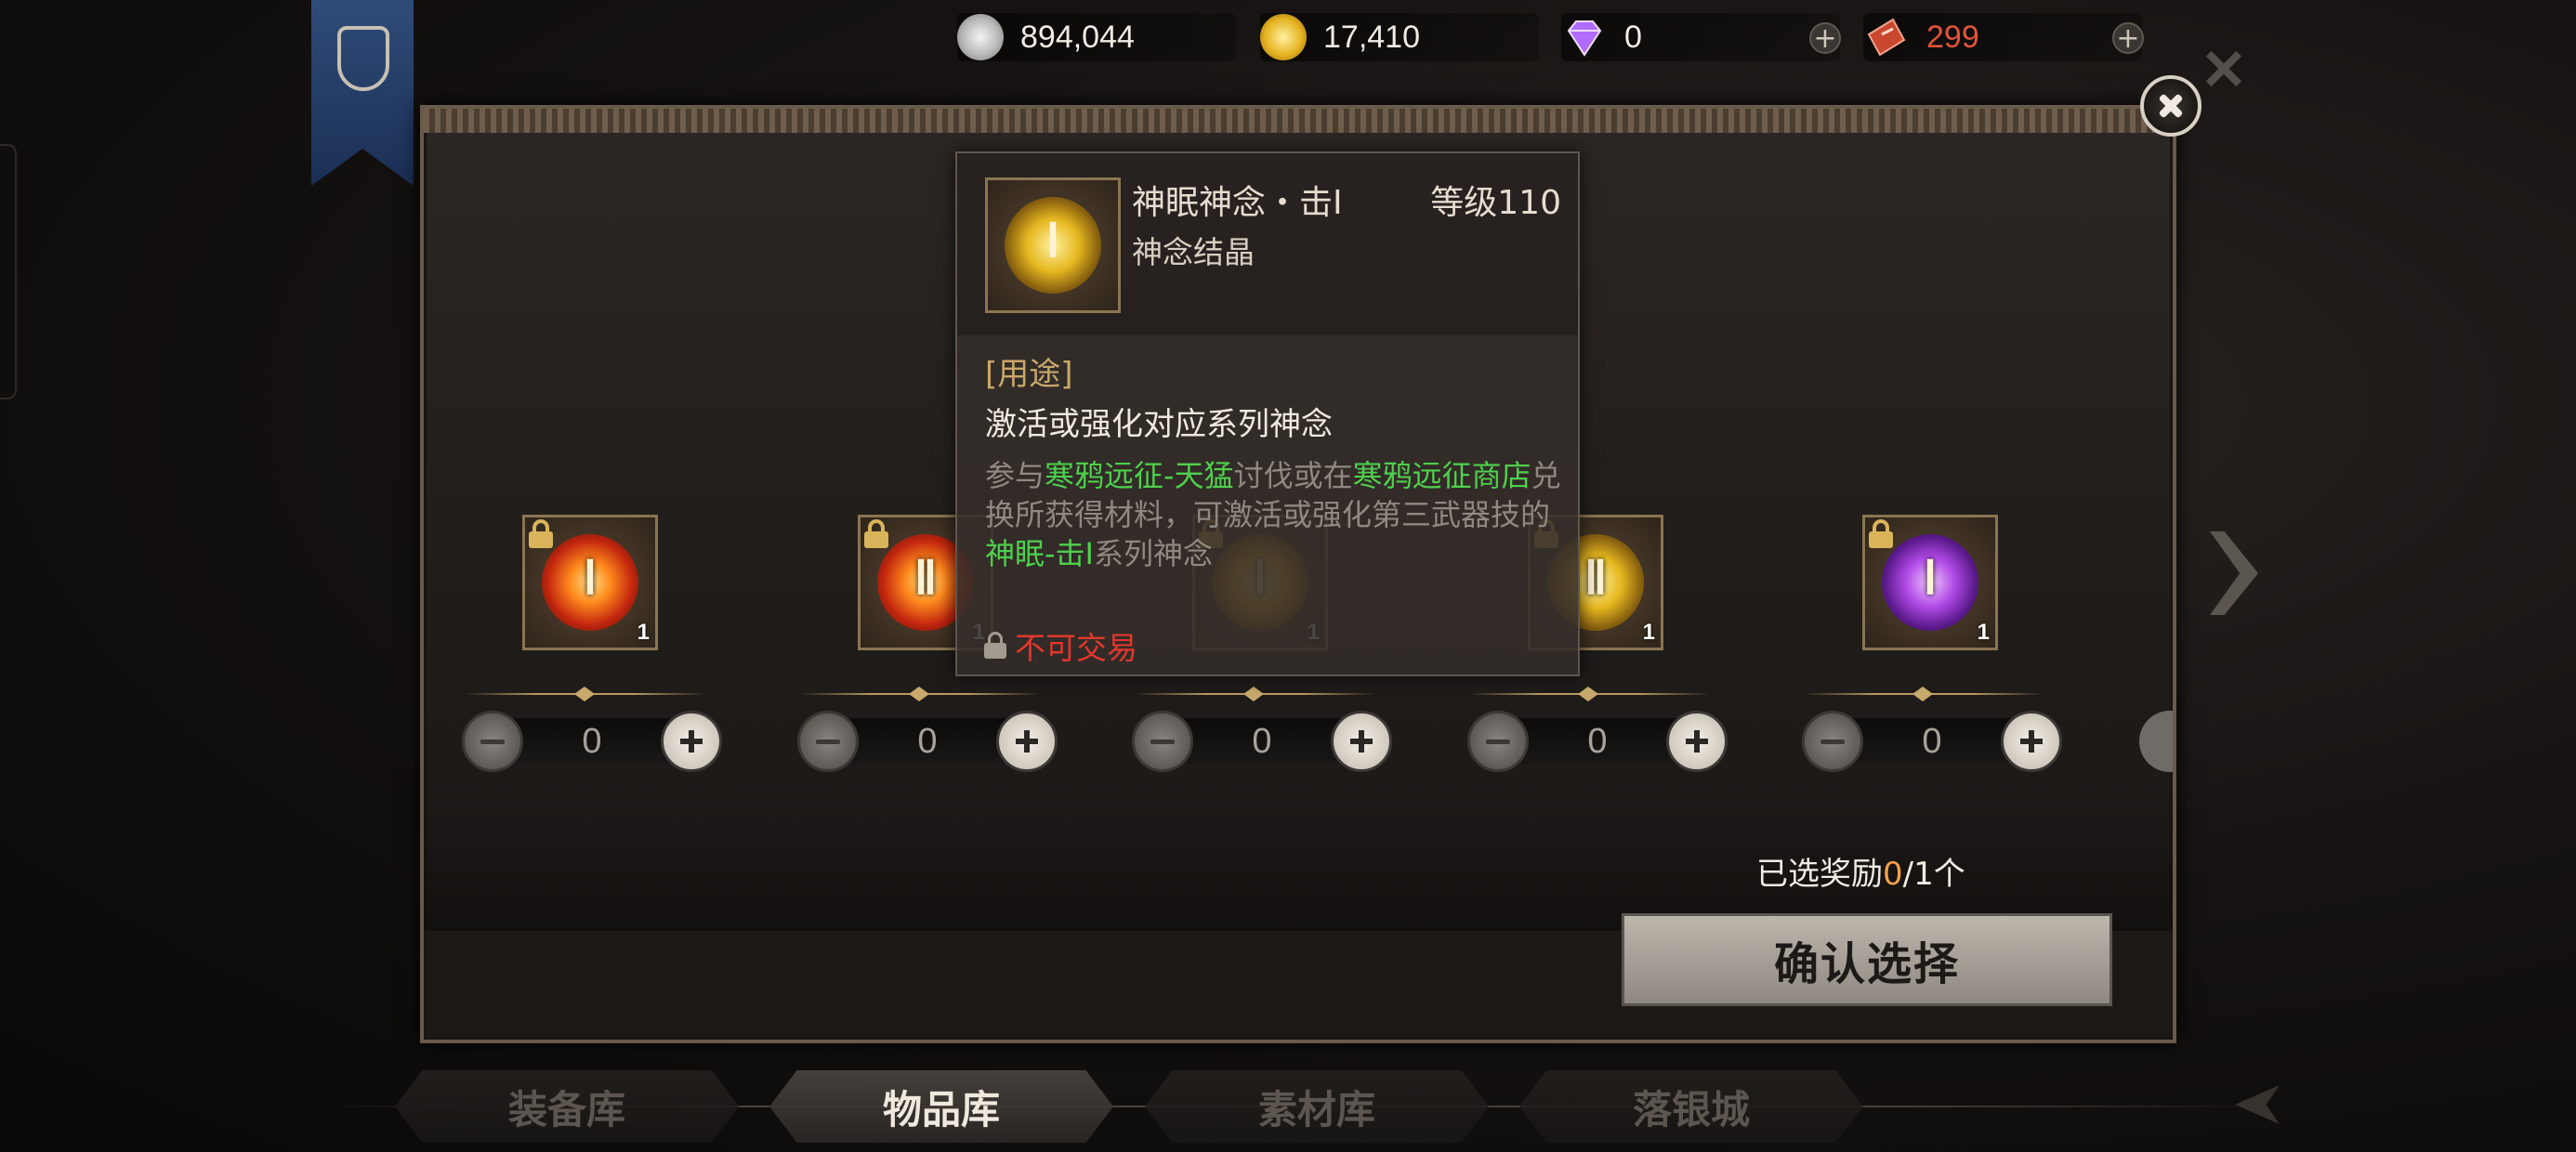  Describe the element at coordinates (1076, 648) in the screenshot. I see `trade-status-text: 不可交易` at that location.